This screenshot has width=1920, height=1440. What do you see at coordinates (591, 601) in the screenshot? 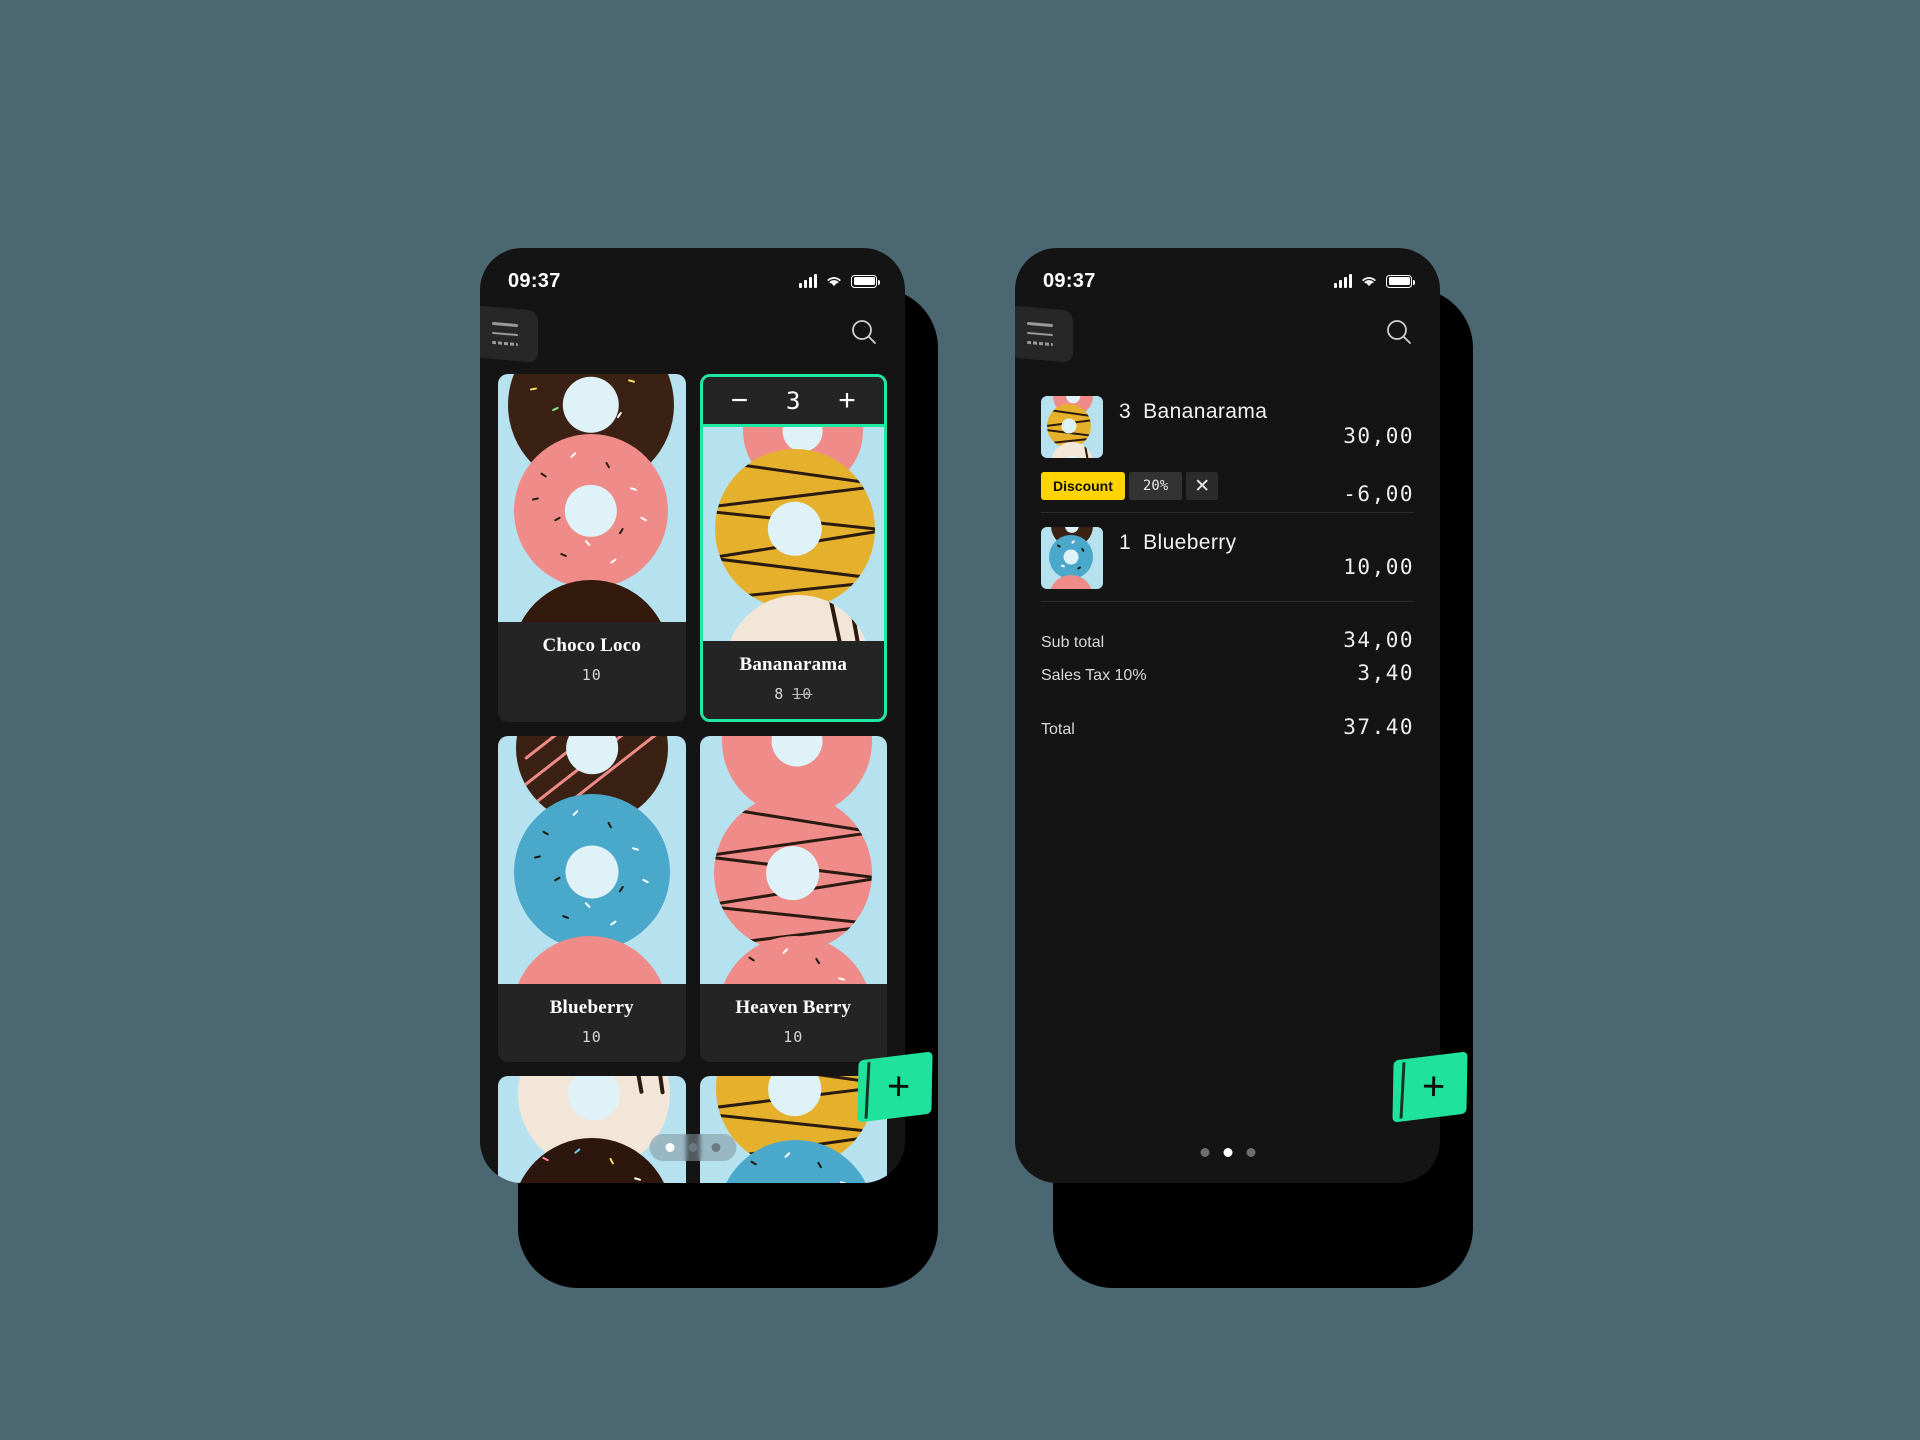
I see `donut-dark-chocolate` at bounding box center [591, 601].